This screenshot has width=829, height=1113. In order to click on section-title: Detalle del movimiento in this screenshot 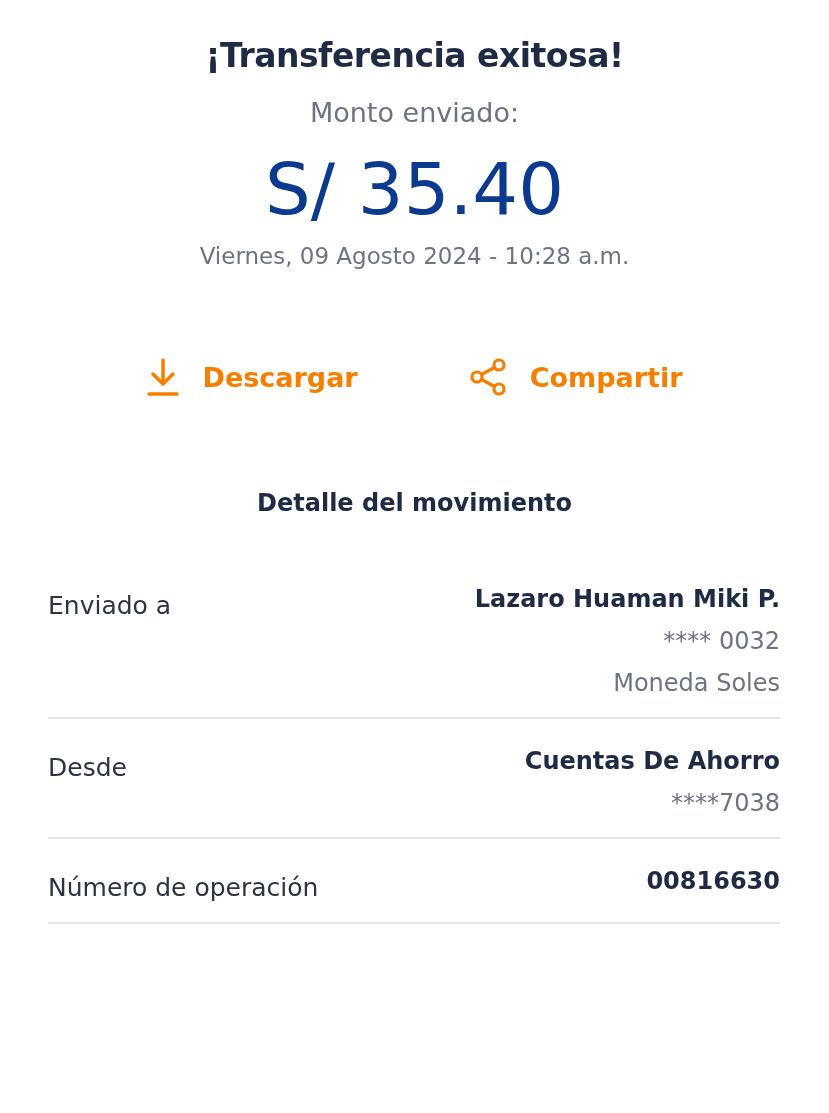, I will do `click(414, 503)`.